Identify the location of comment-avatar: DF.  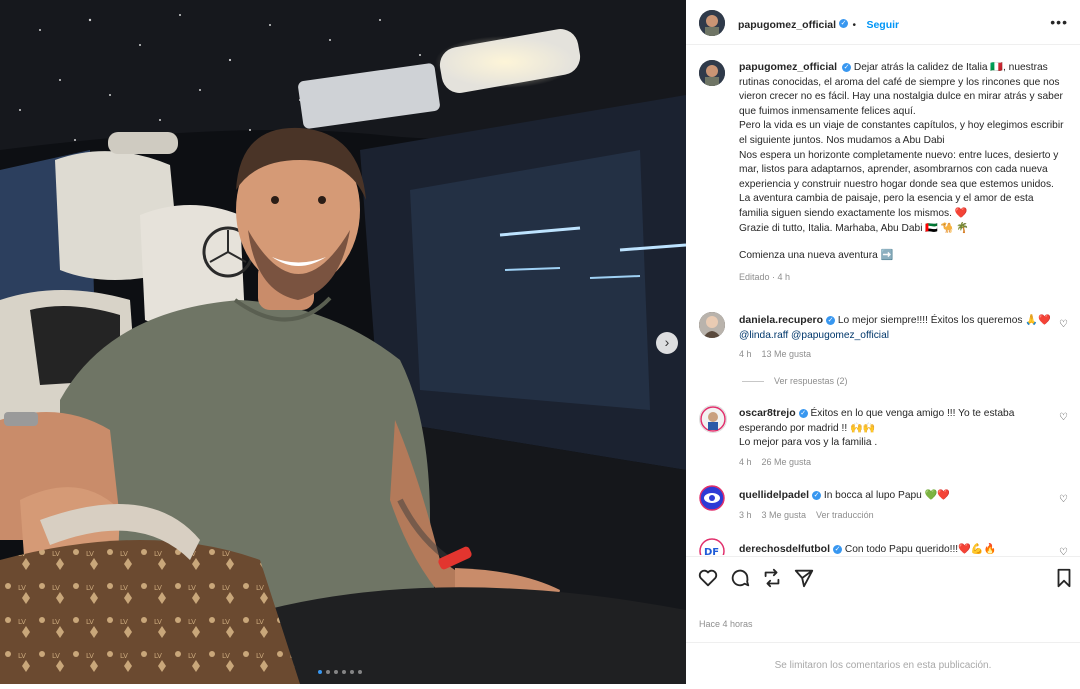
(712, 546).